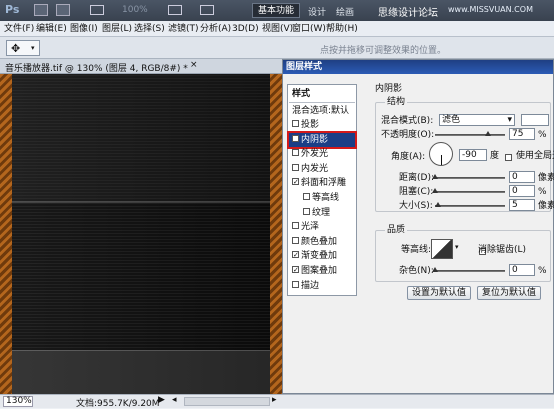 The width and height of the screenshot is (554, 409). What do you see at coordinates (18, 401) in the screenshot?
I see `zoom-field: 130%` at bounding box center [18, 401].